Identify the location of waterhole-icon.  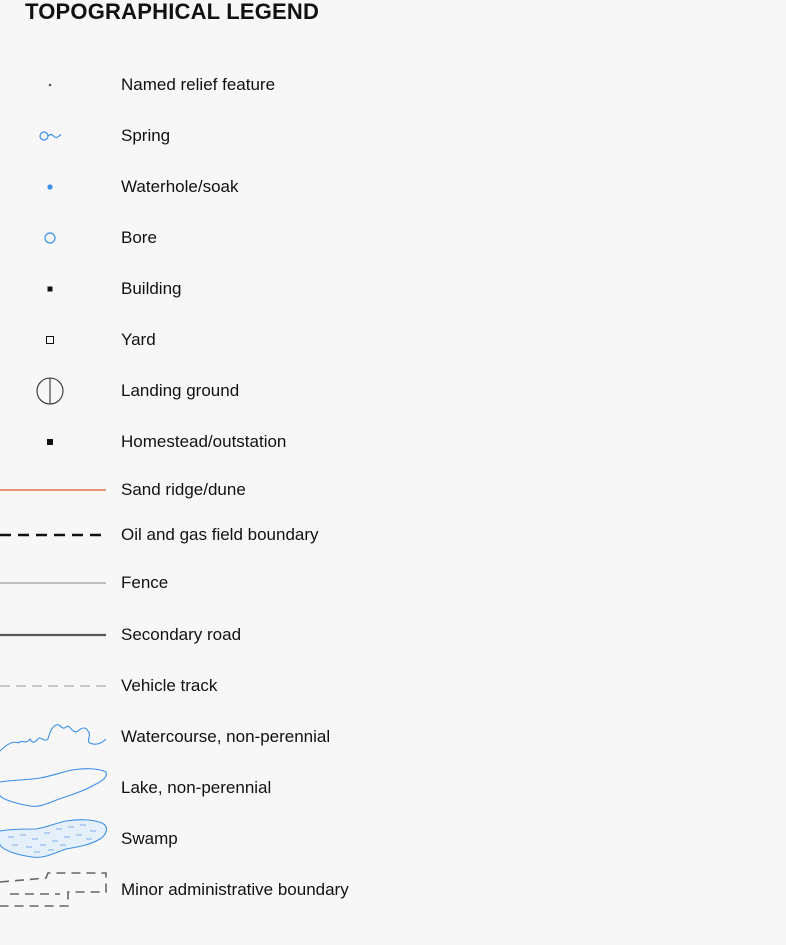
(55, 187).